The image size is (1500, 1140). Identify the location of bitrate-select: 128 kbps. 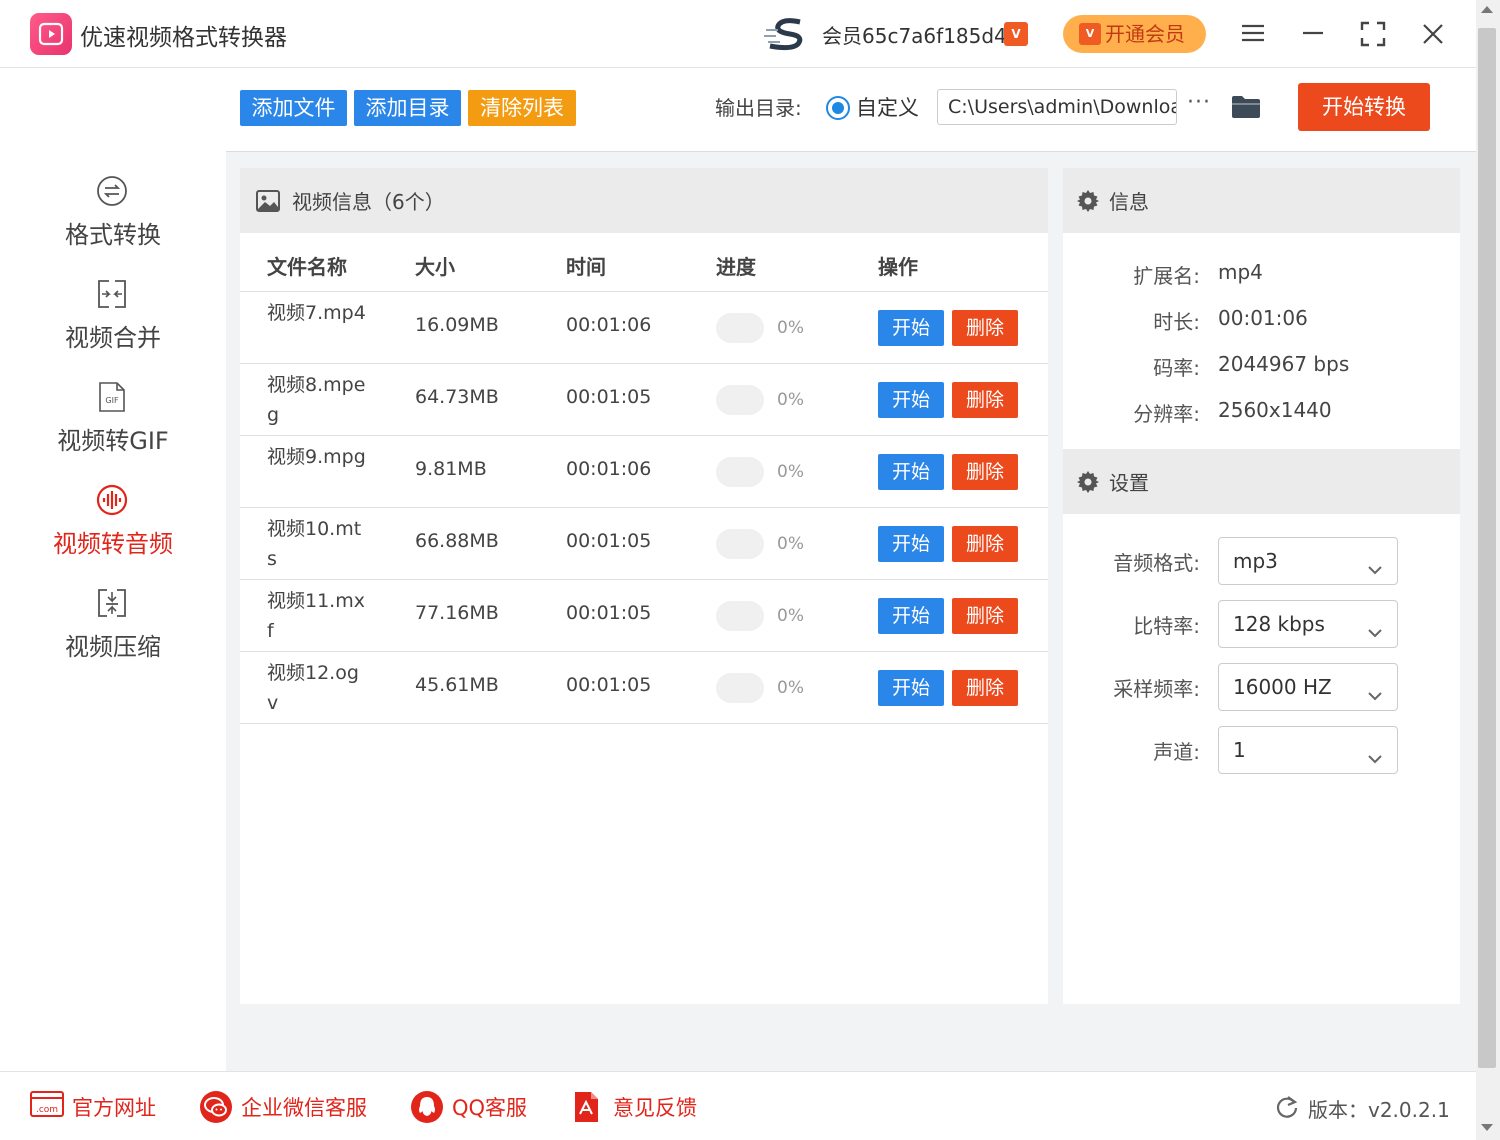
(1308, 624).